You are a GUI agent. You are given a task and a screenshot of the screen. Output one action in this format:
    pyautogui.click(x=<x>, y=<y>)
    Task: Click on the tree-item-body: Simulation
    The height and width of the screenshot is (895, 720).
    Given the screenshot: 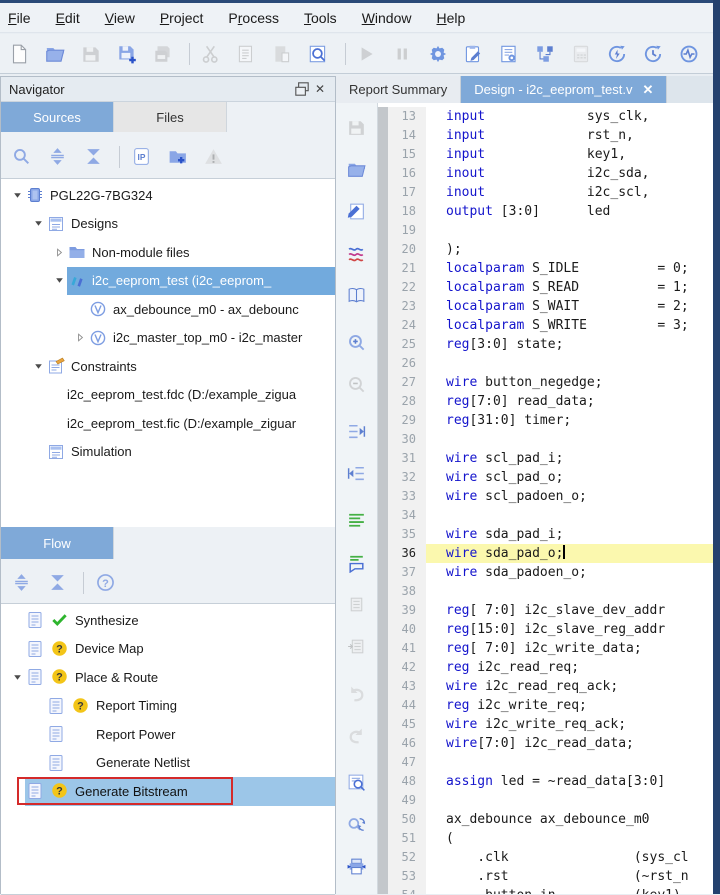 What is the action you would take?
    pyautogui.click(x=190, y=452)
    